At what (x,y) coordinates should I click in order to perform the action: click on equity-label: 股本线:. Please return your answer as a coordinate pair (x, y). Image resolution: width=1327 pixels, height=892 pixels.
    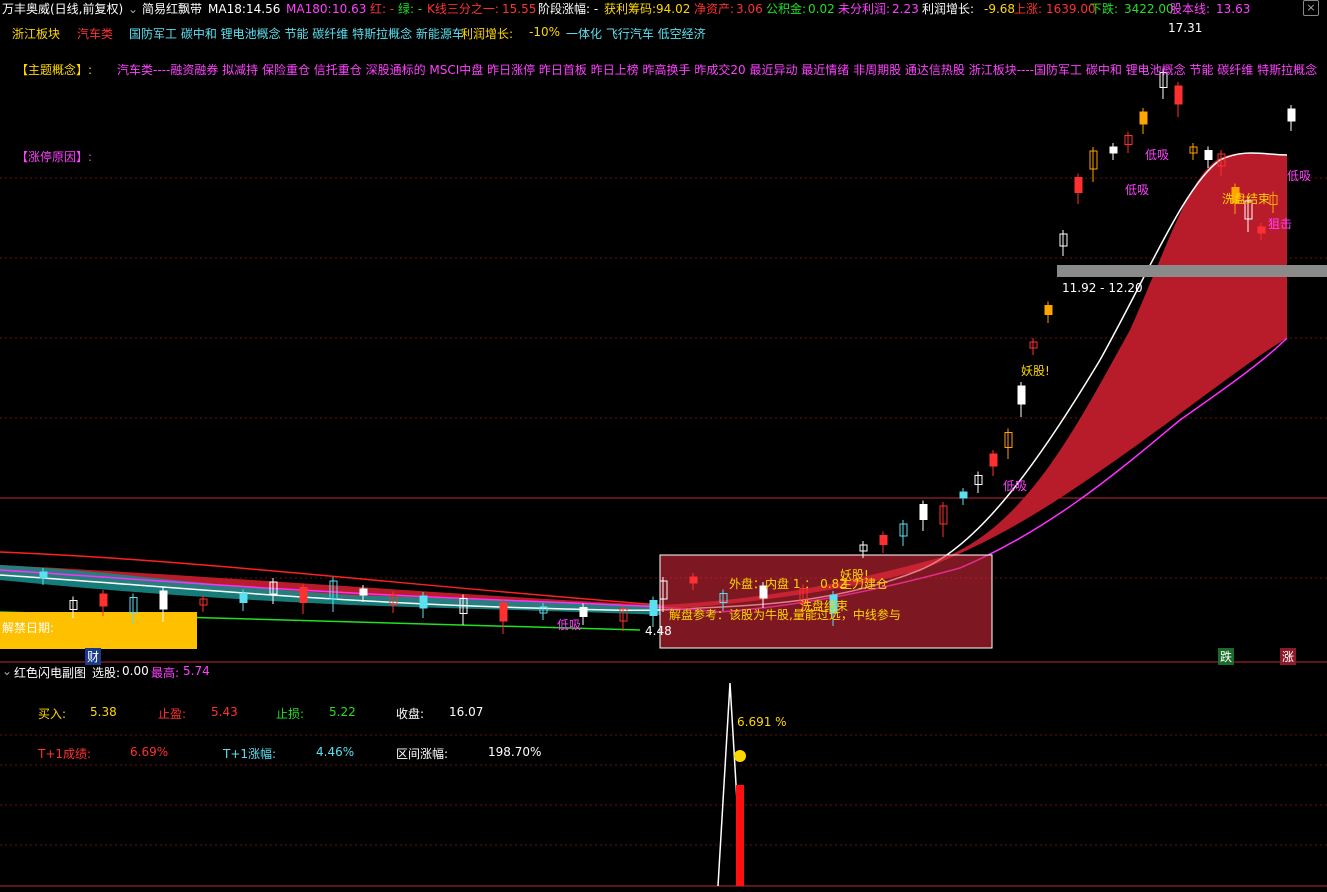
    Looking at the image, I should click on (1190, 9).